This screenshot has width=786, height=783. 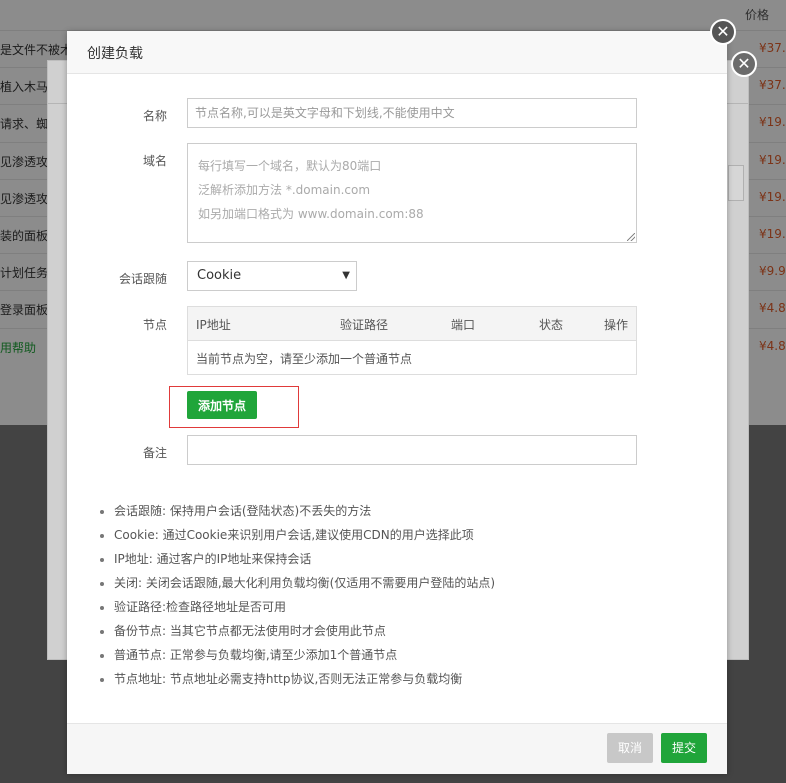 What do you see at coordinates (304, 559) in the screenshot?
I see `help-item: IP地址: 通过客户的IP地址来保持会话` at bounding box center [304, 559].